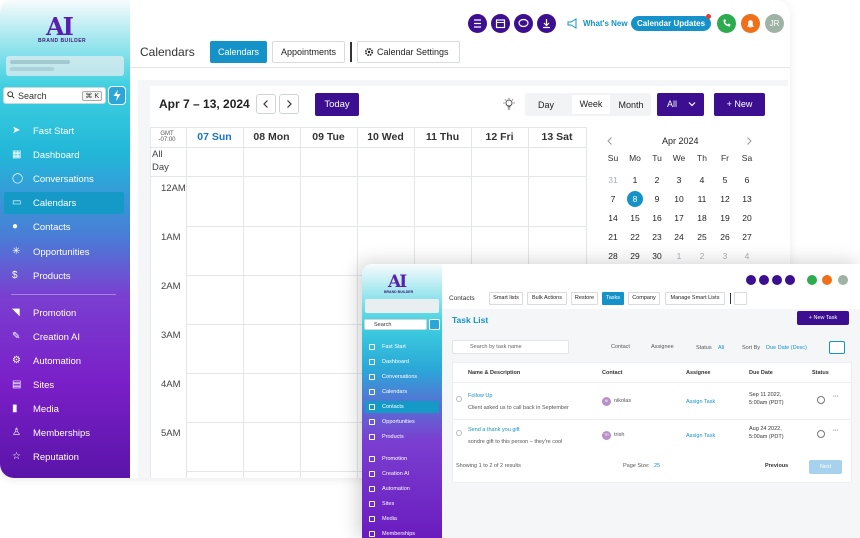 Image resolution: width=860 pixels, height=538 pixels. I want to click on day-header: 07 Sun, so click(214, 137).